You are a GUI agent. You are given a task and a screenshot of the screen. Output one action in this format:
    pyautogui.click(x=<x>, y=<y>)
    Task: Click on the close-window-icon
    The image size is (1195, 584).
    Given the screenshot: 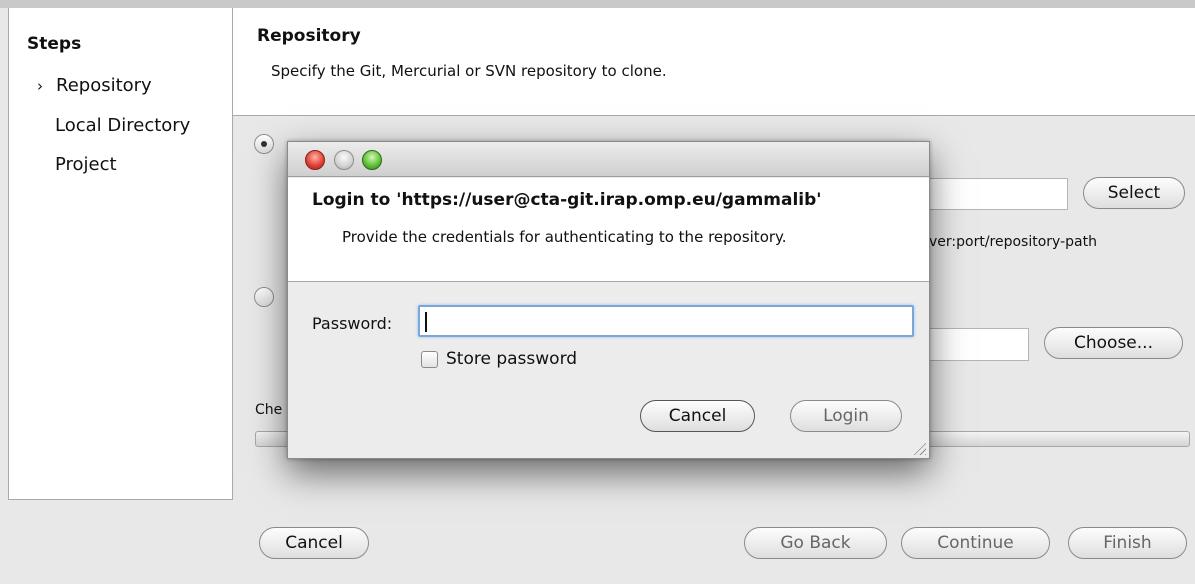 What is the action you would take?
    pyautogui.click(x=315, y=160)
    